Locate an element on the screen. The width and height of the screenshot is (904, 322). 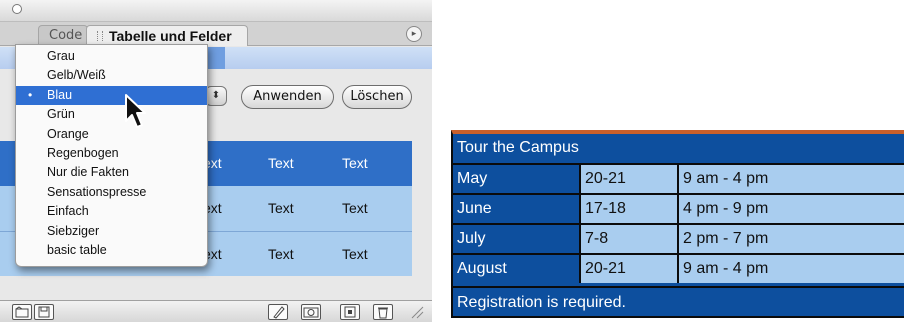
table-row: May 20-21 9 am - 4 pm is located at coordinates (678, 178).